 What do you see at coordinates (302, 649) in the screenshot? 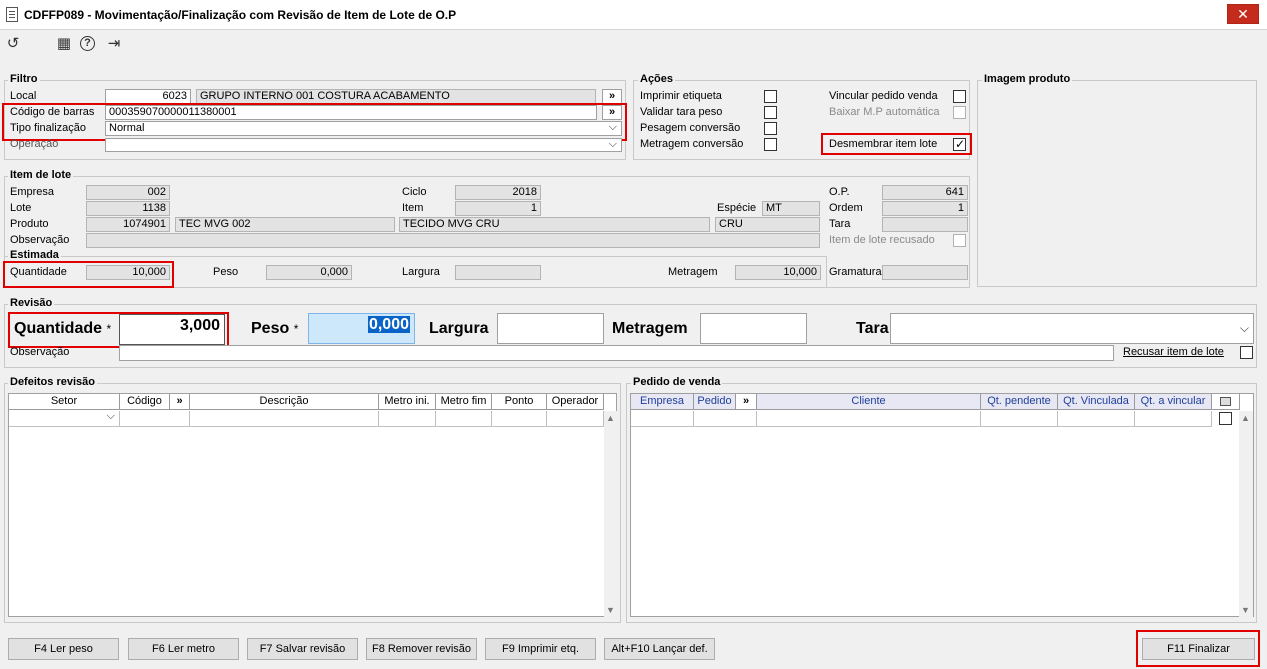
I see `salvar-revisao-button: F7 Salvar revisão` at bounding box center [302, 649].